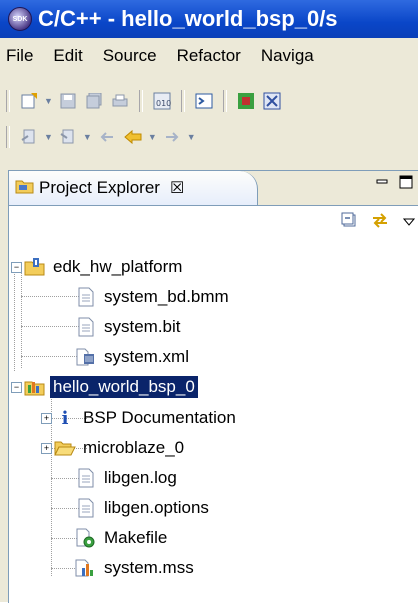 This screenshot has width=418, height=603. Describe the element at coordinates (124, 387) in the screenshot. I see `tree-item-label: hello_world_bsp_0` at that location.